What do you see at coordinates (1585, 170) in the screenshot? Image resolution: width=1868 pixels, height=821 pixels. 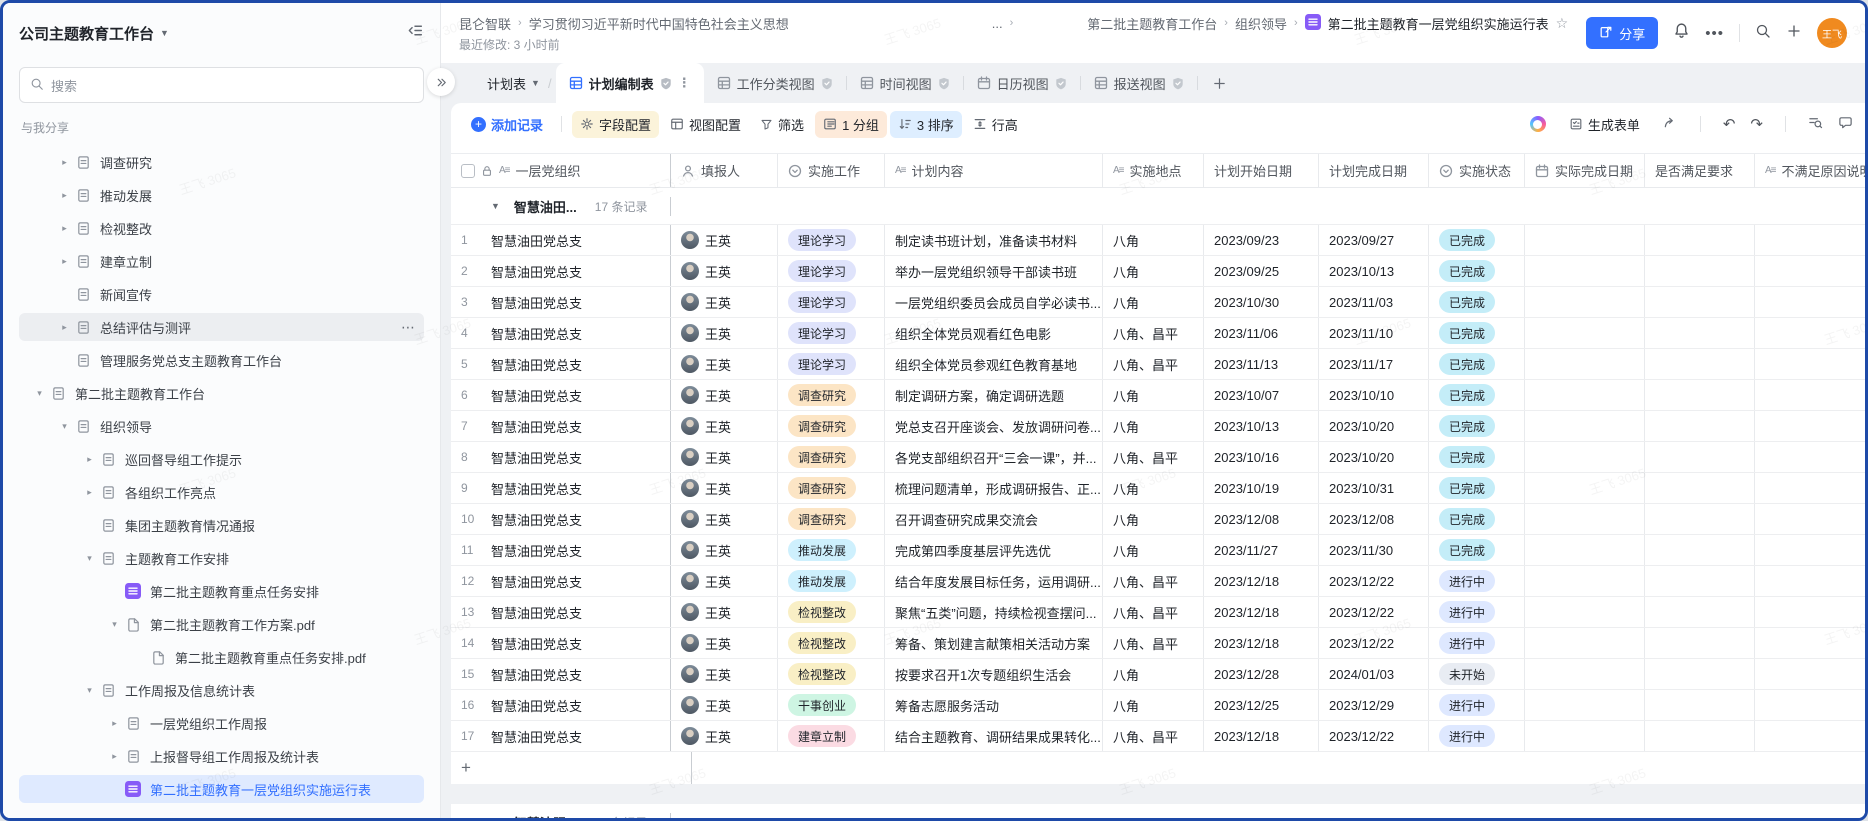 I see `col-header-actual-date: 实际完成日期` at bounding box center [1585, 170].